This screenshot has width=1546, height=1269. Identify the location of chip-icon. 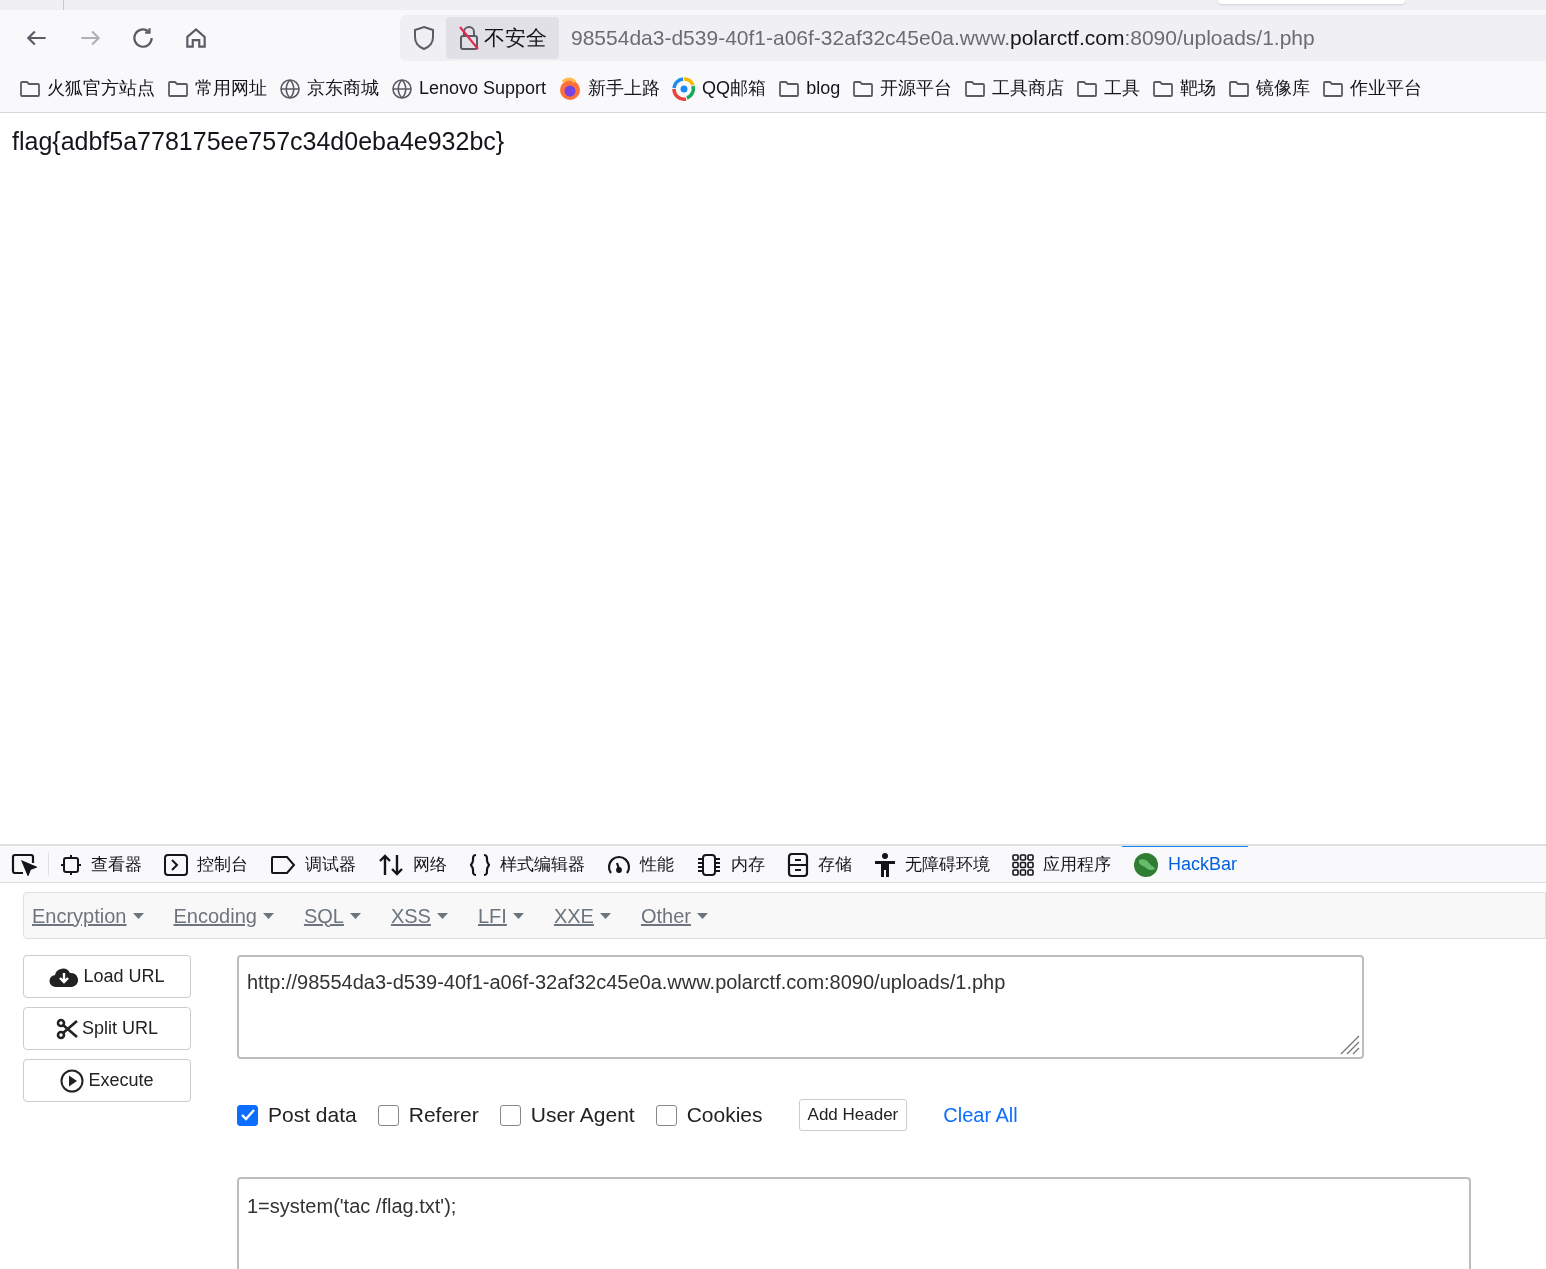
(709, 864).